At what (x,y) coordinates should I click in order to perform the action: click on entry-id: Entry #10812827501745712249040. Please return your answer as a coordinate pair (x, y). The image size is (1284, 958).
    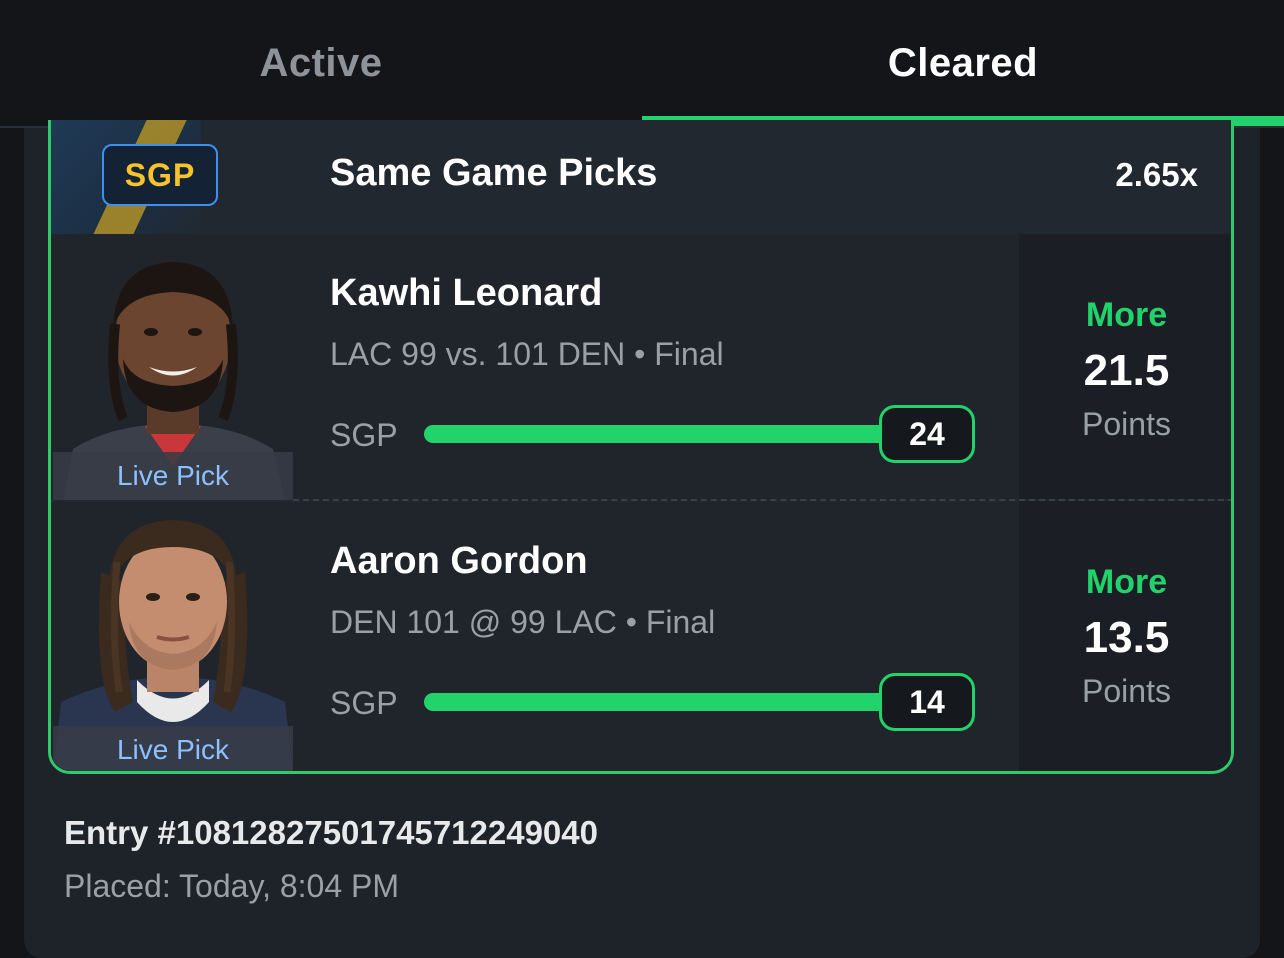
    Looking at the image, I should click on (331, 832).